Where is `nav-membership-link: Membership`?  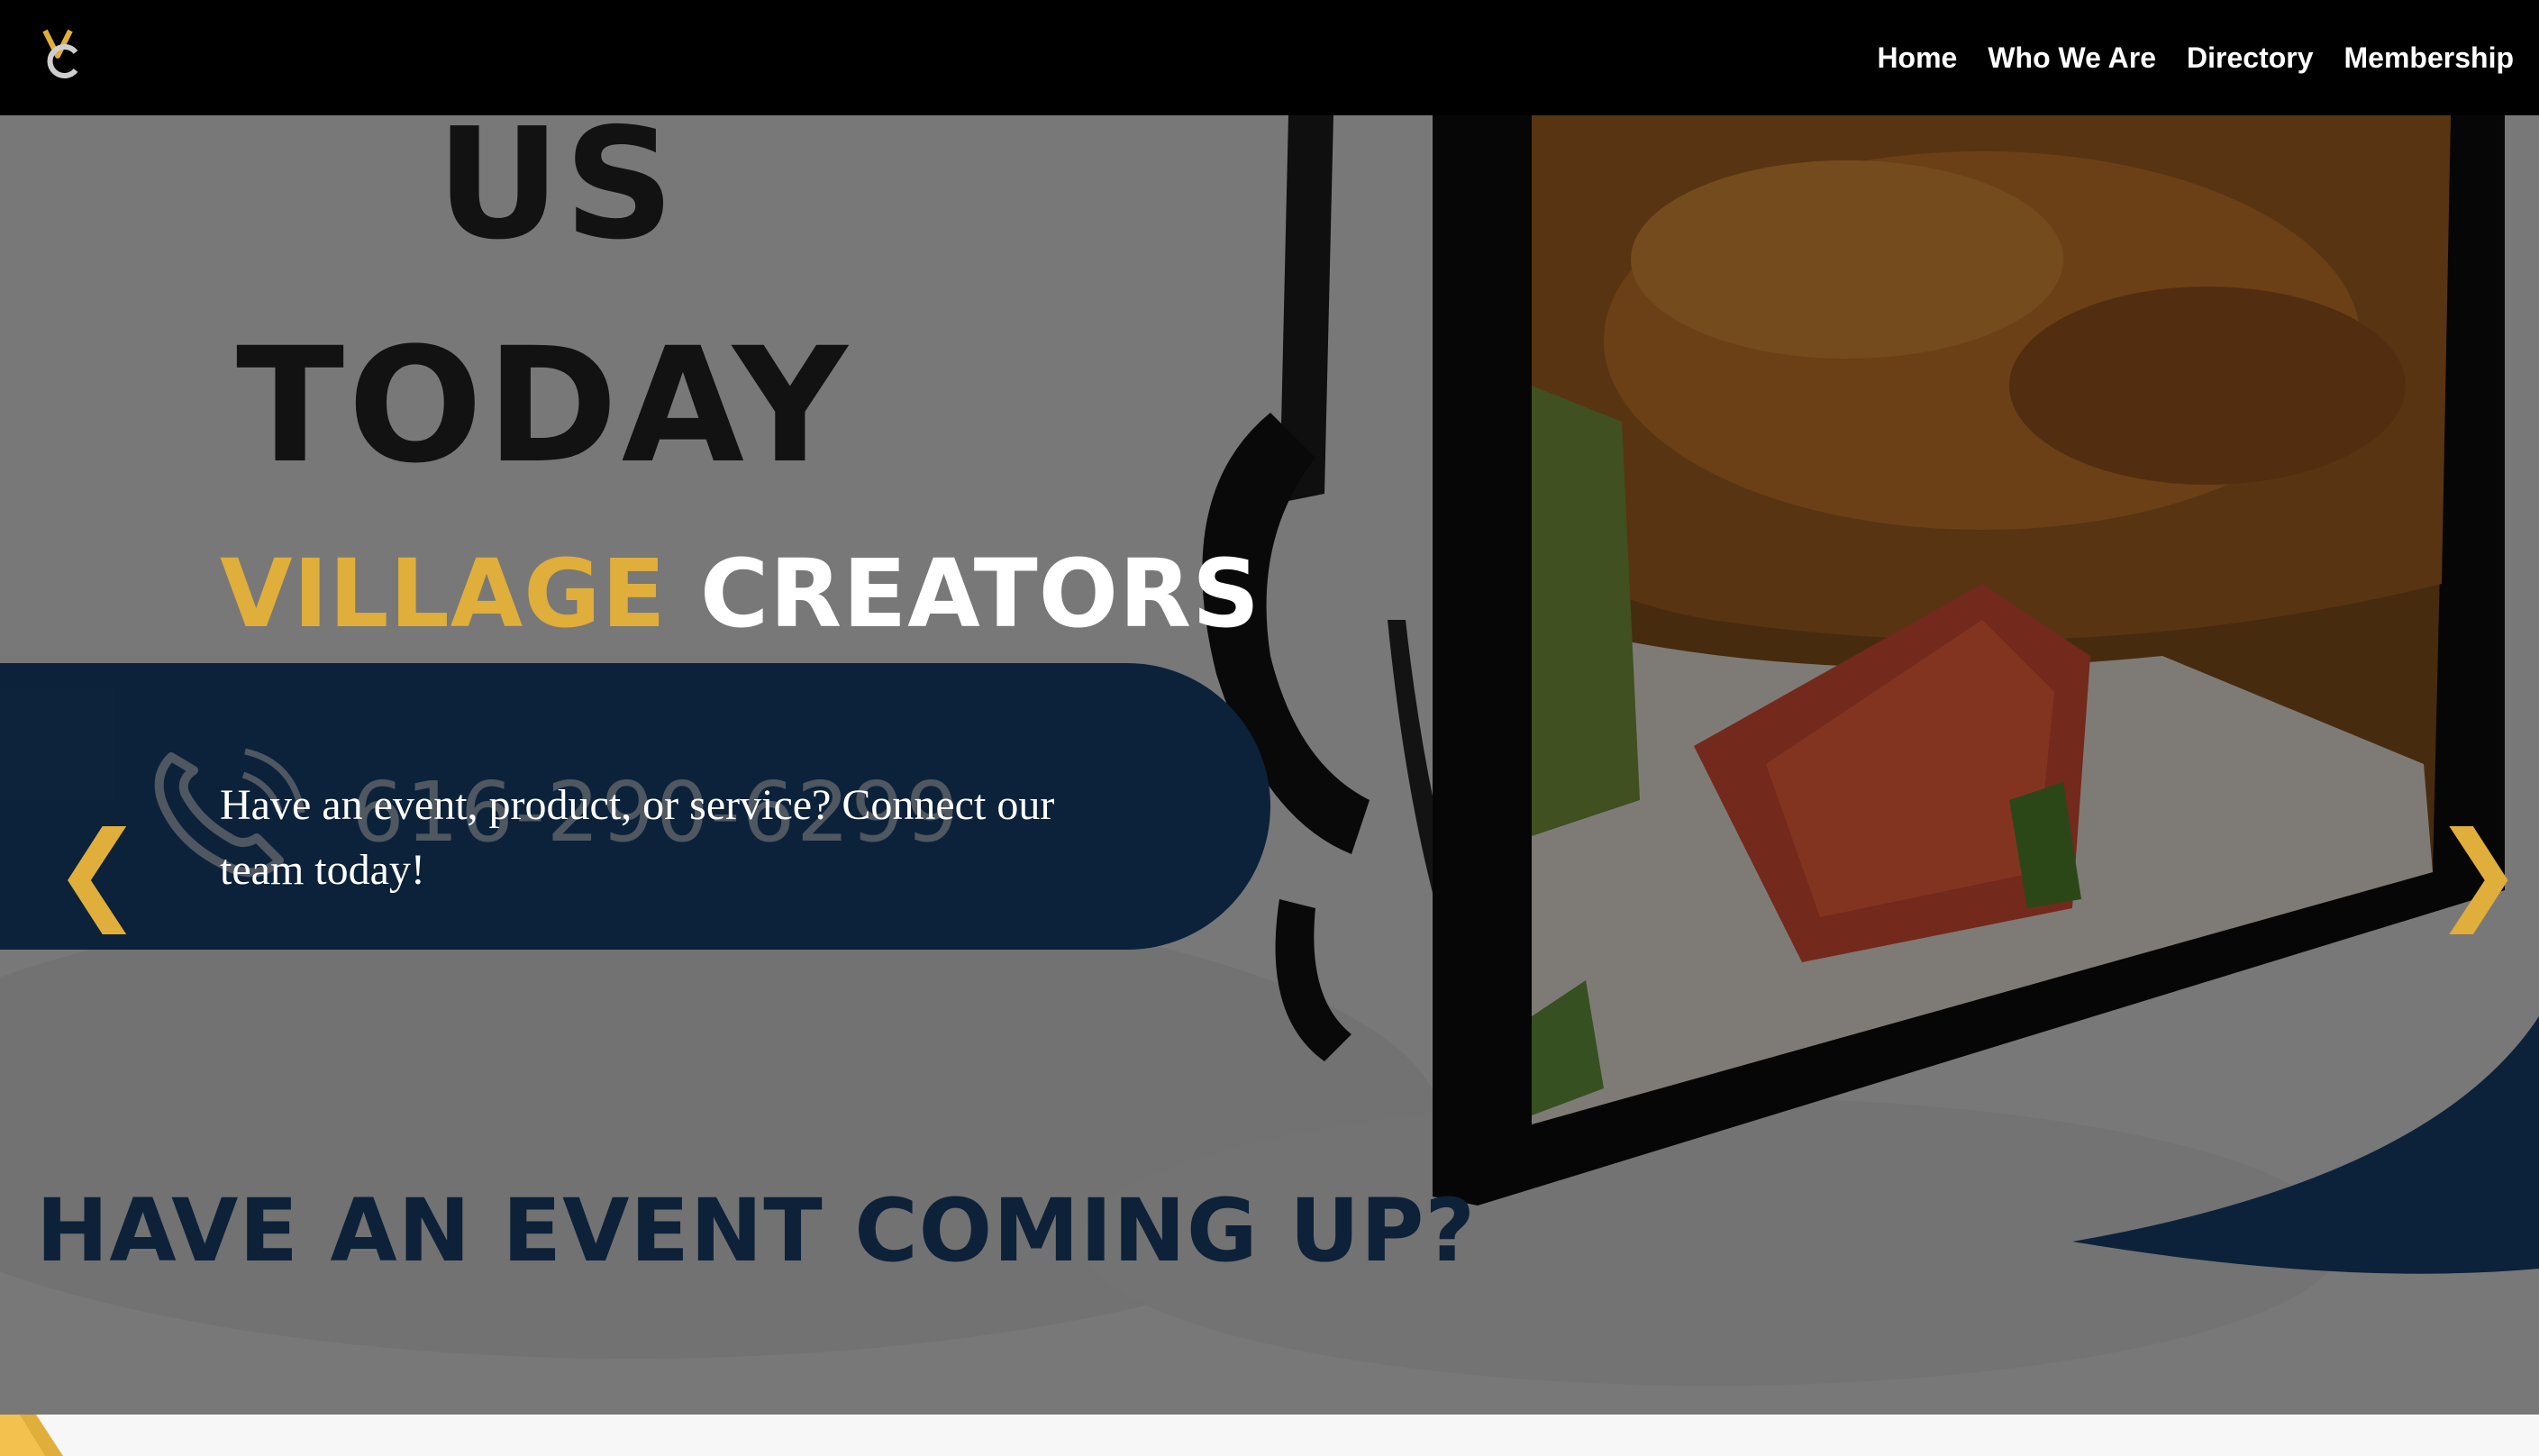 nav-membership-link: Membership is located at coordinates (2429, 58).